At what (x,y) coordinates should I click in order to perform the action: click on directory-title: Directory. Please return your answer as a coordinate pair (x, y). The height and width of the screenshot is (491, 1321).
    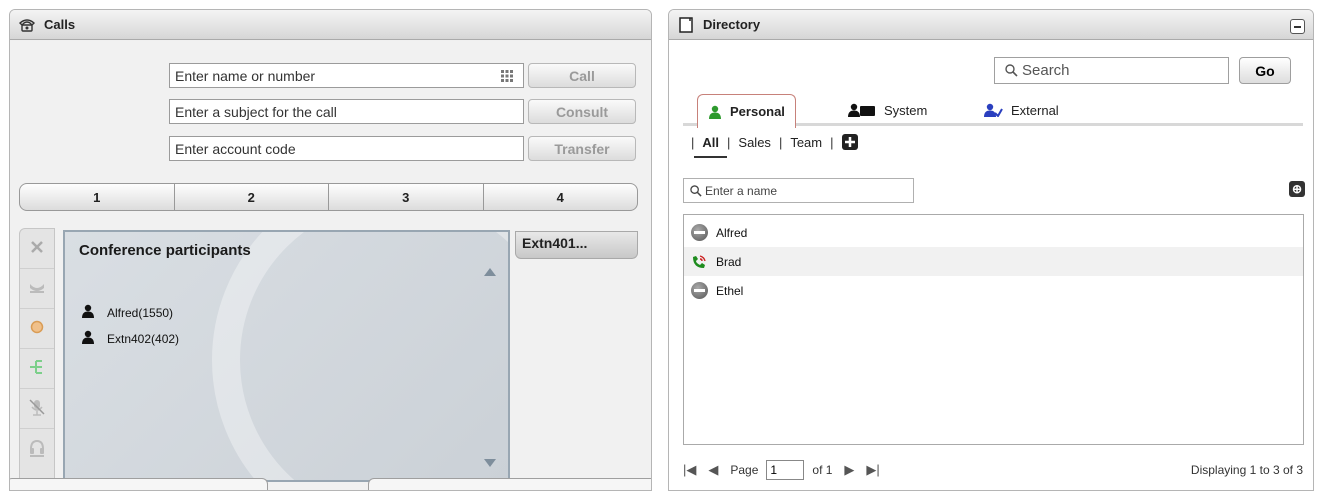
    Looking at the image, I should click on (732, 24).